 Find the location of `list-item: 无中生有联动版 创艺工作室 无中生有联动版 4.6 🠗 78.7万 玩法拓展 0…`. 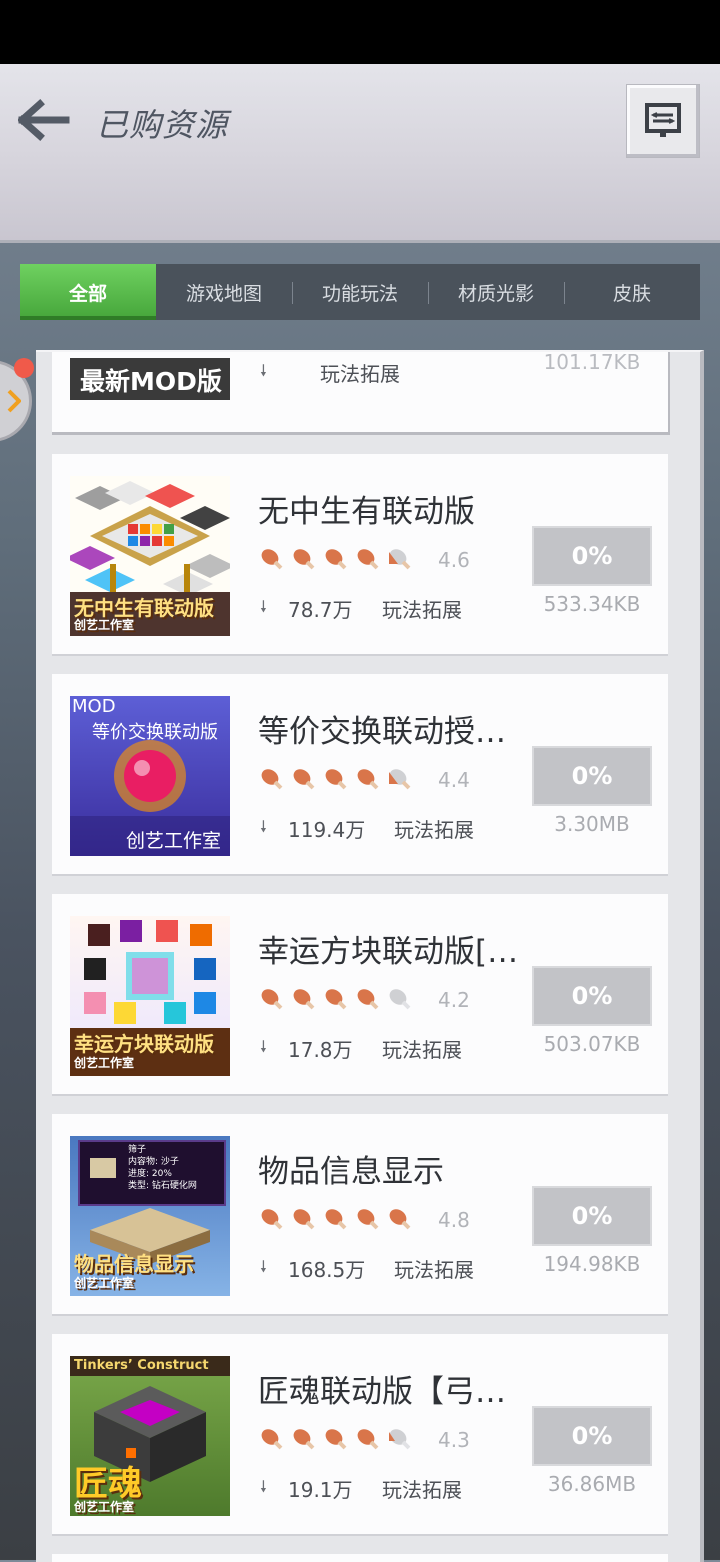

list-item: 无中生有联动版 创艺工作室 无中生有联动版 4.6 🠗 78.7万 玩法拓展 0… is located at coordinates (360, 554).